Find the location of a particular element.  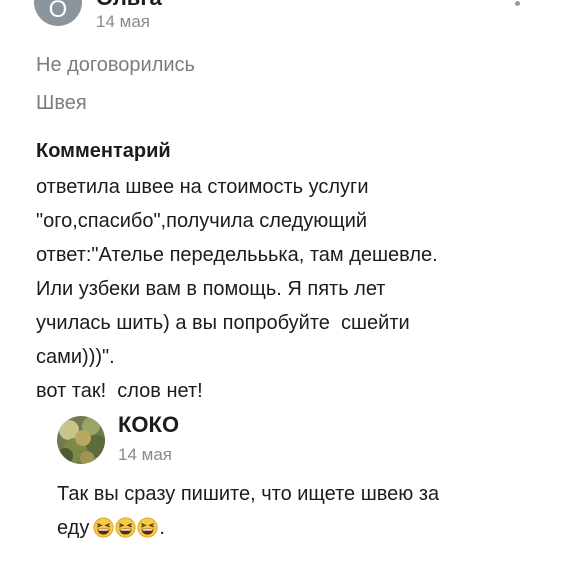

comment-line: "ого,спасибо",получила следующий is located at coordinates (202, 221).